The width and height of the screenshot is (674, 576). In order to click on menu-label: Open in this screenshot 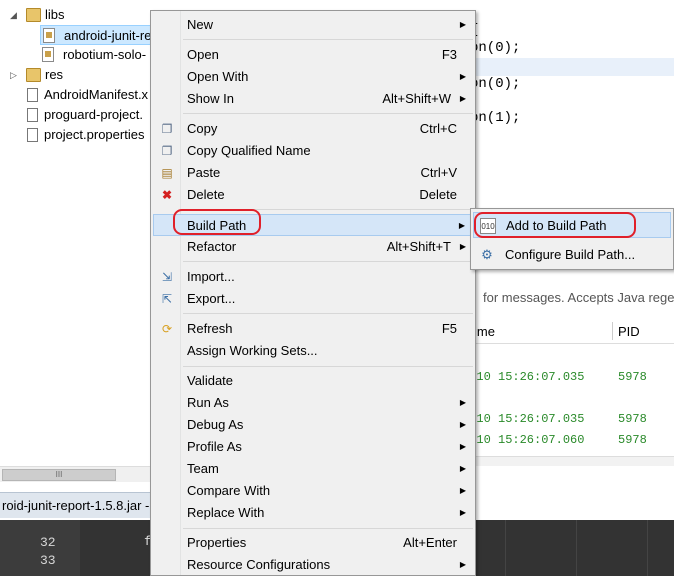, I will do `click(203, 54)`.